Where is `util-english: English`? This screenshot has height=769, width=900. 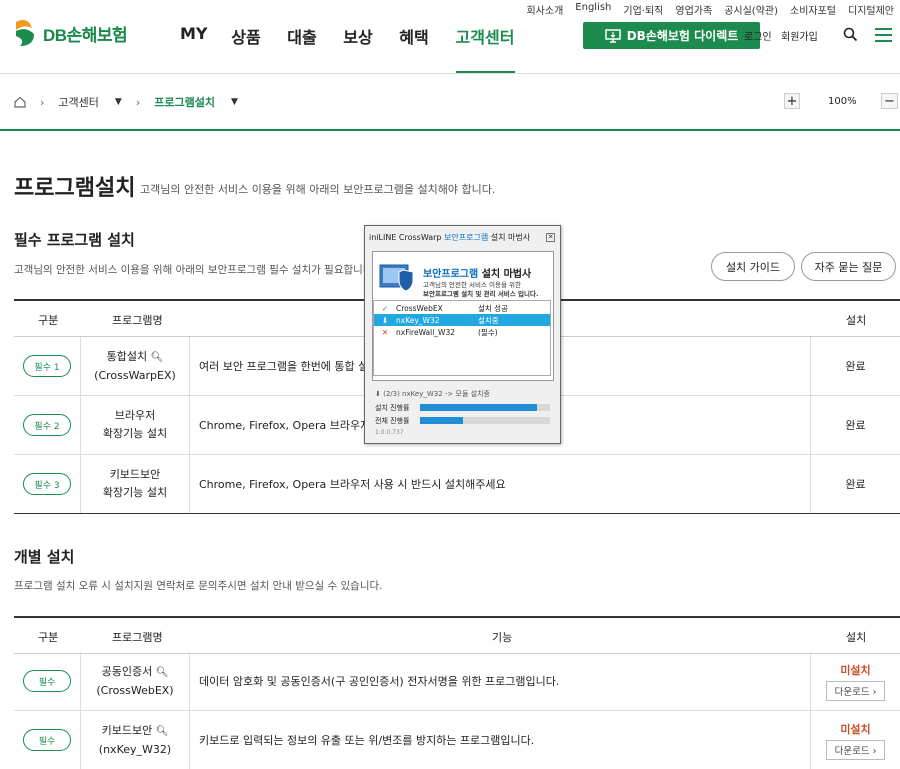
util-english: English is located at coordinates (593, 9).